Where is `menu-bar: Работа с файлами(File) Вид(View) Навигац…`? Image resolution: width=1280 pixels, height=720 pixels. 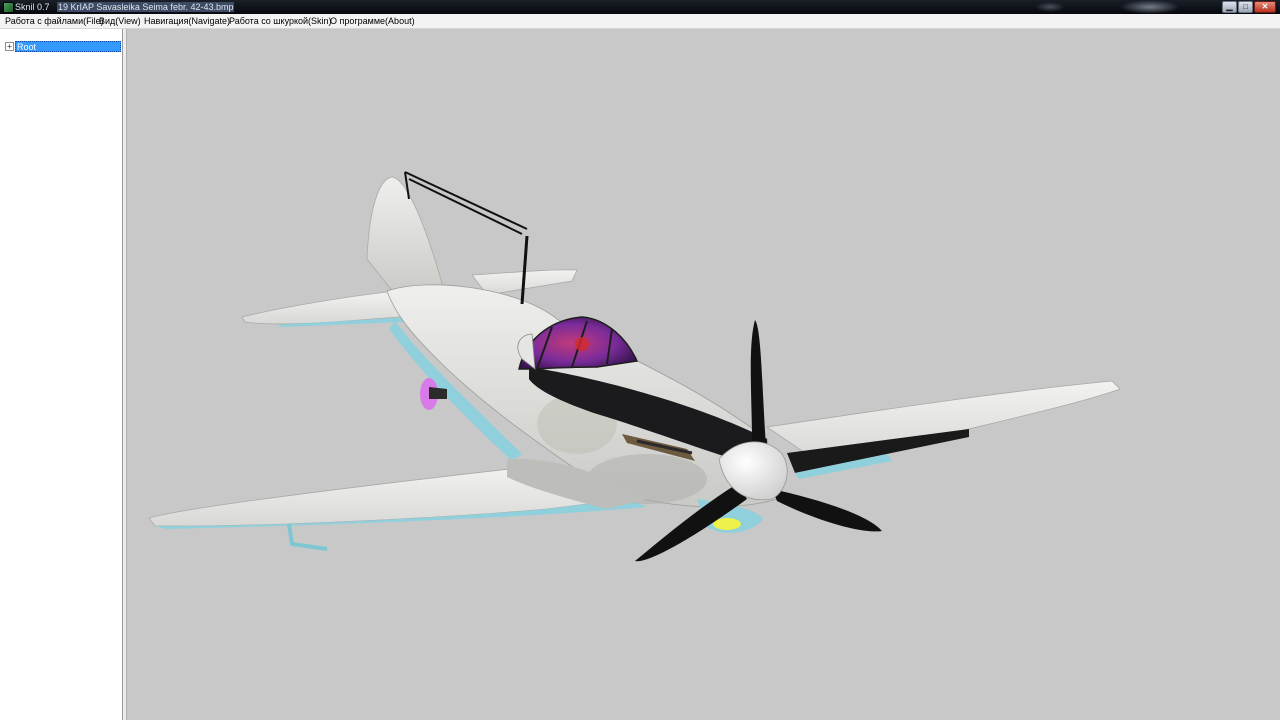 menu-bar: Работа с файлами(File) Вид(View) Навигац… is located at coordinates (640, 21).